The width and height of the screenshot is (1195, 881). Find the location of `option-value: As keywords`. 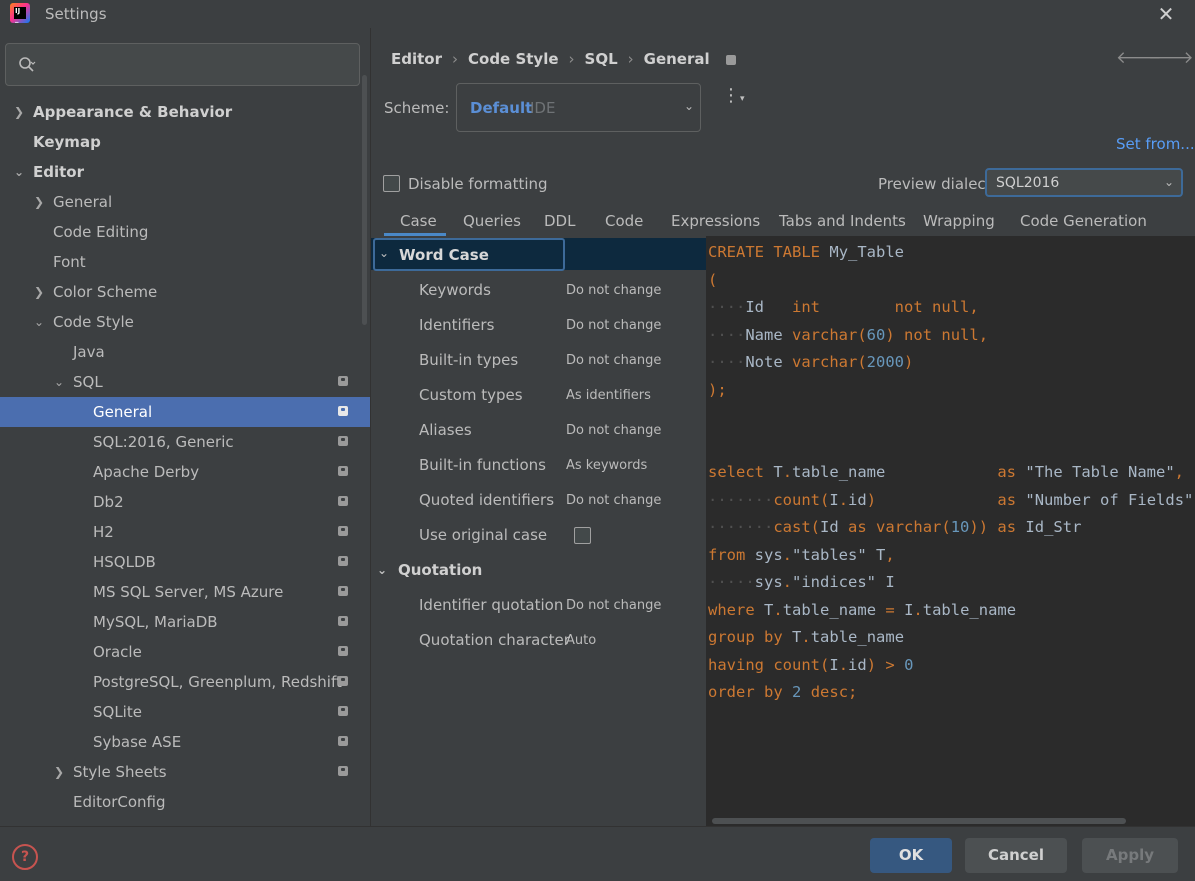

option-value: As keywords is located at coordinates (606, 465).